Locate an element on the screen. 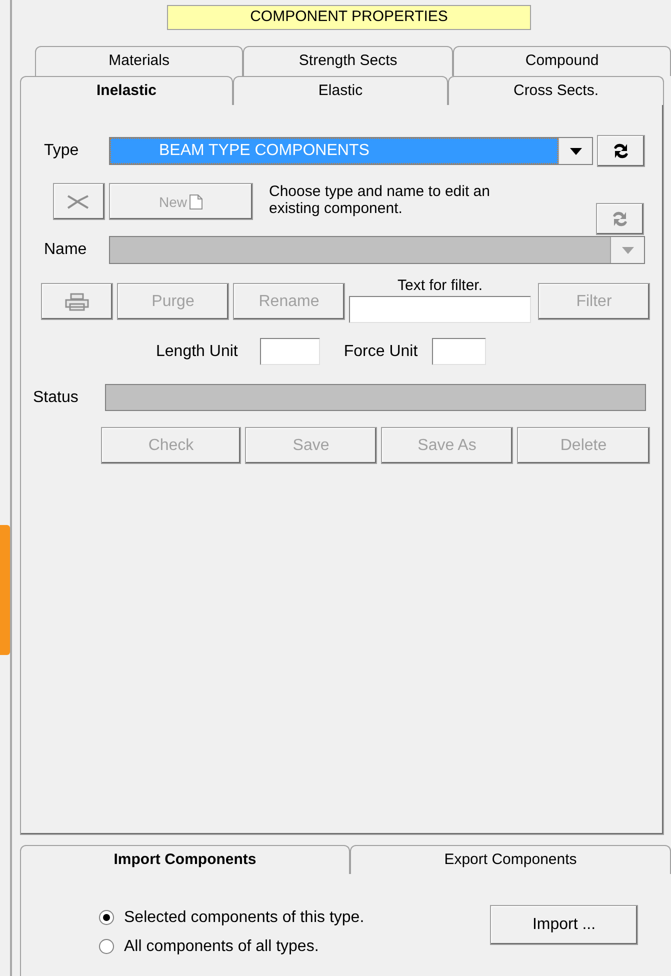  tab: Cross Sects. is located at coordinates (556, 90).